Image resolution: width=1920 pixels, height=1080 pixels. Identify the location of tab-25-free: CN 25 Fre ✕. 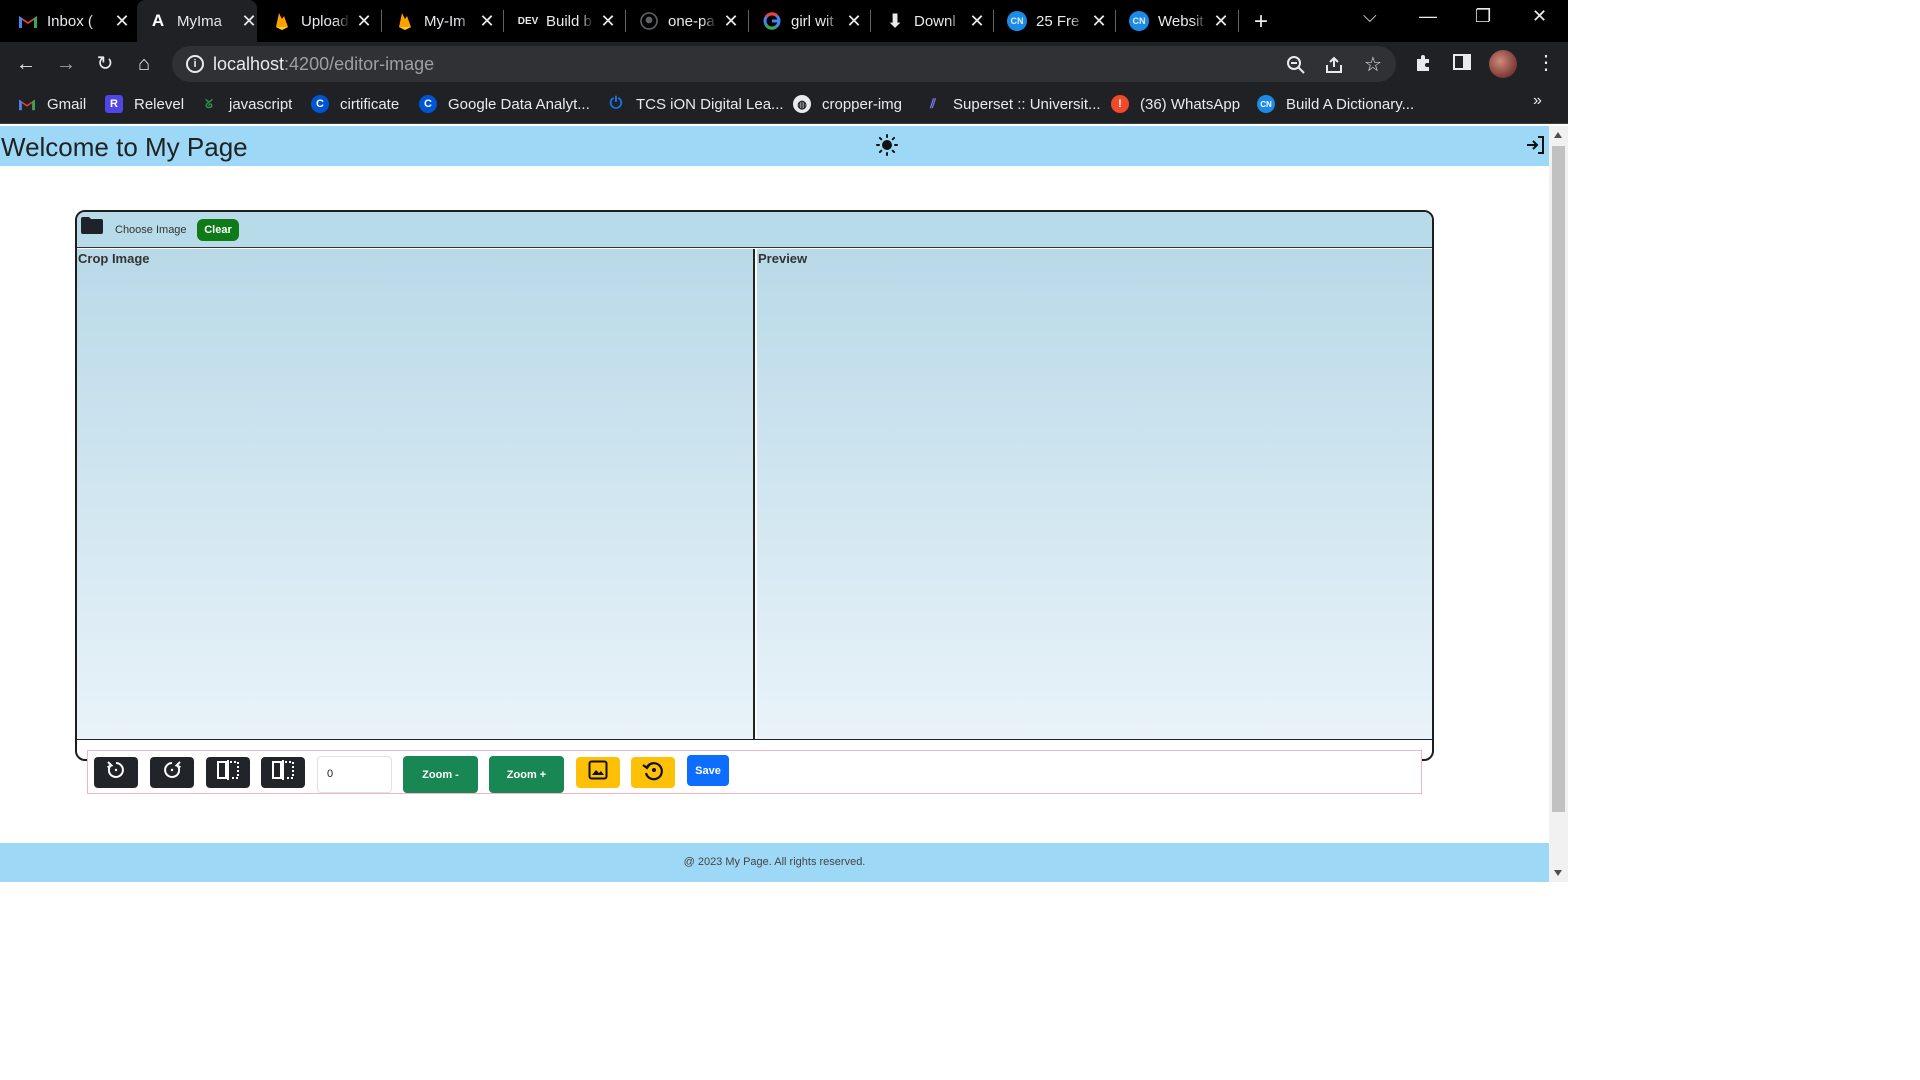
(1057, 21).